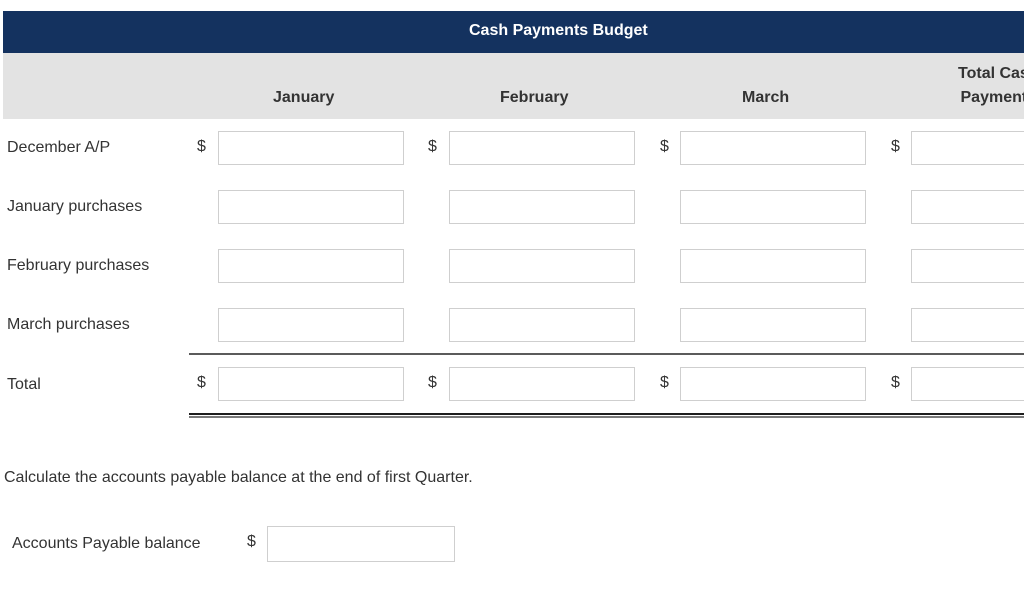 Image resolution: width=1024 pixels, height=597 pixels. Describe the element at coordinates (304, 97) in the screenshot. I see `column-header-january: January` at that location.